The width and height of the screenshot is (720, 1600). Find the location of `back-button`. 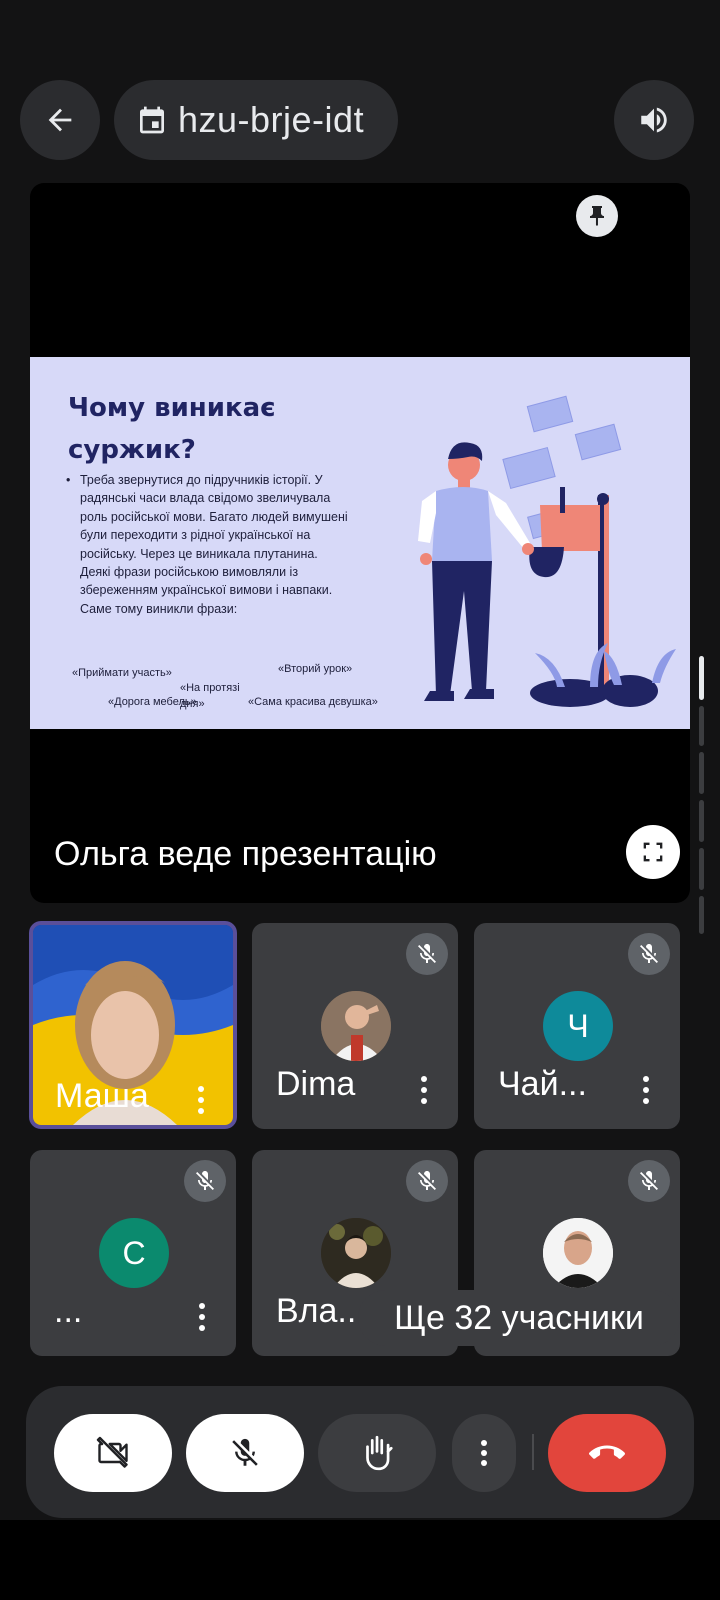

back-button is located at coordinates (60, 120).